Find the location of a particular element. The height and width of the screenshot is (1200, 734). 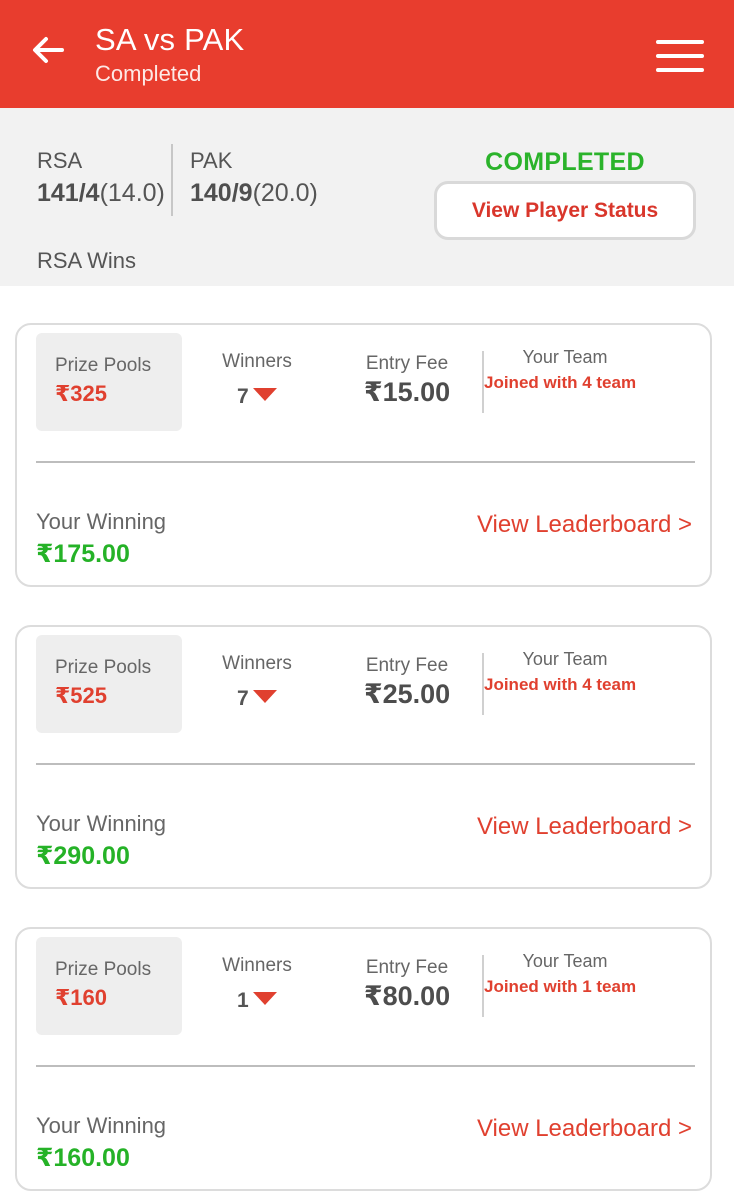

team1-overs: (14.0) is located at coordinates (132, 193).